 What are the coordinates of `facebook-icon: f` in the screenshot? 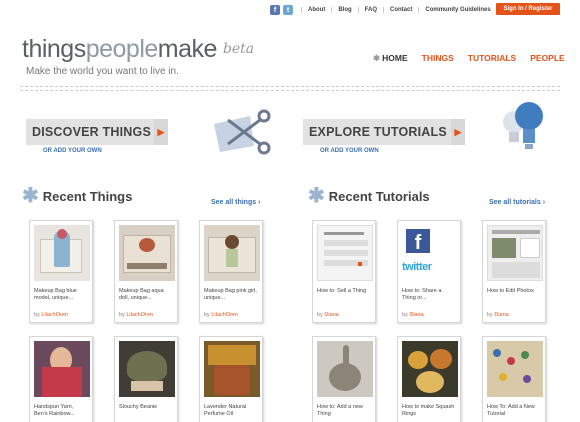 It's located at (275, 10).